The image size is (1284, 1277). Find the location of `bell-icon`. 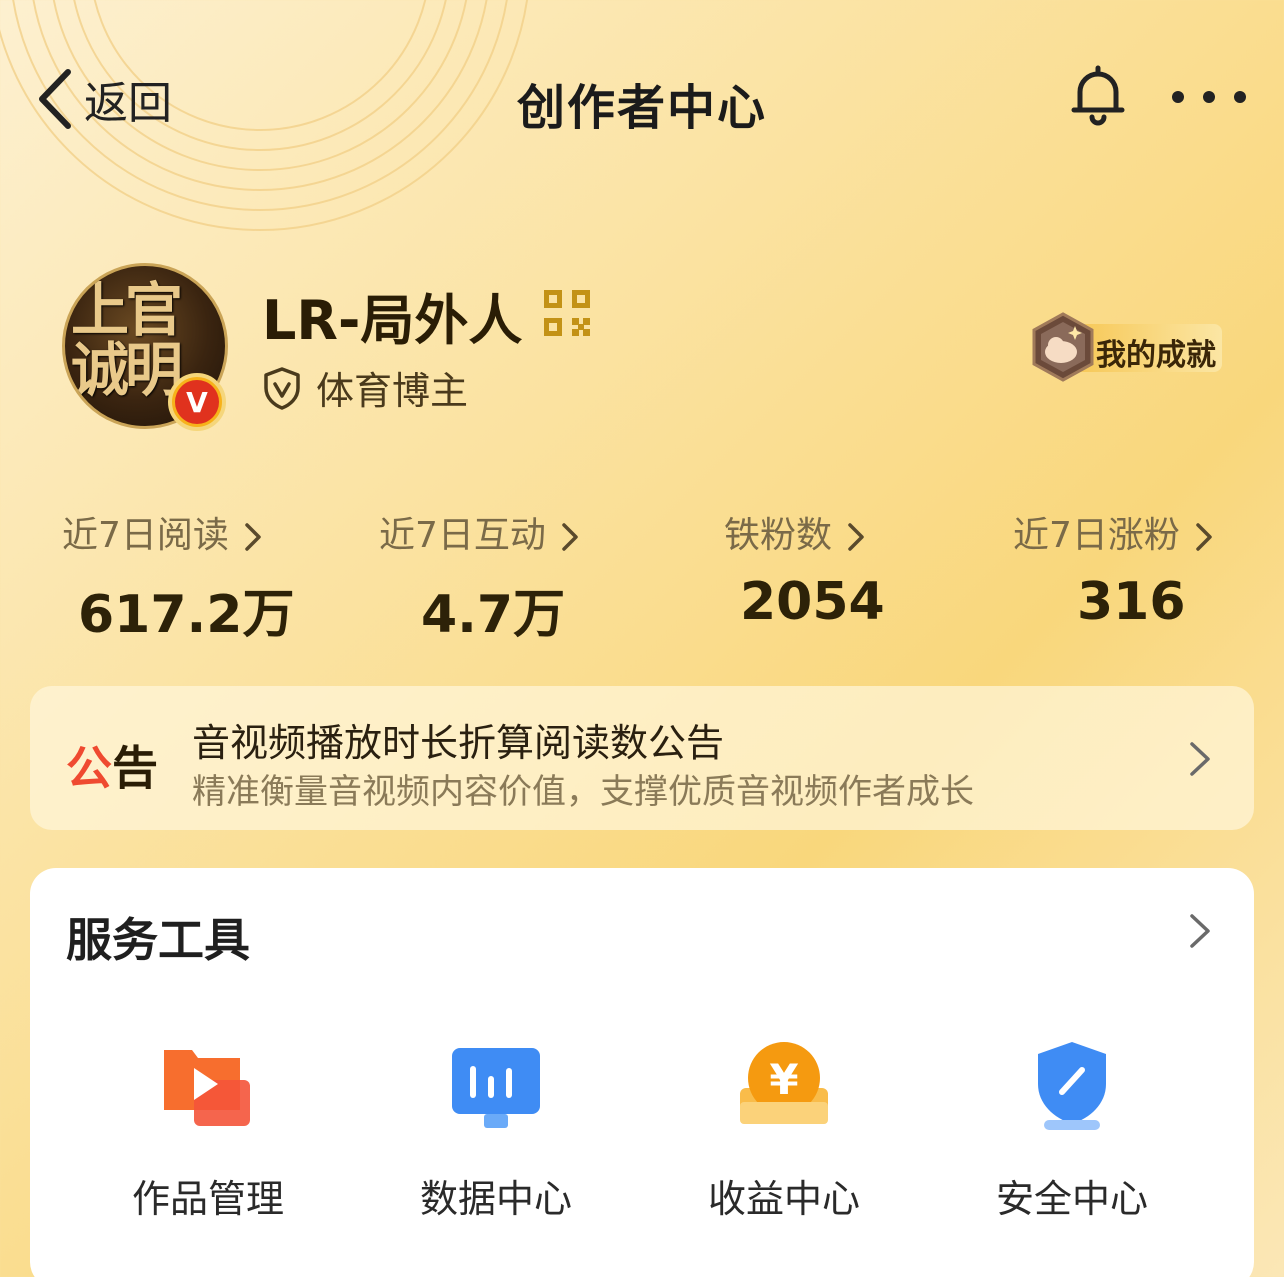

bell-icon is located at coordinates (1098, 96).